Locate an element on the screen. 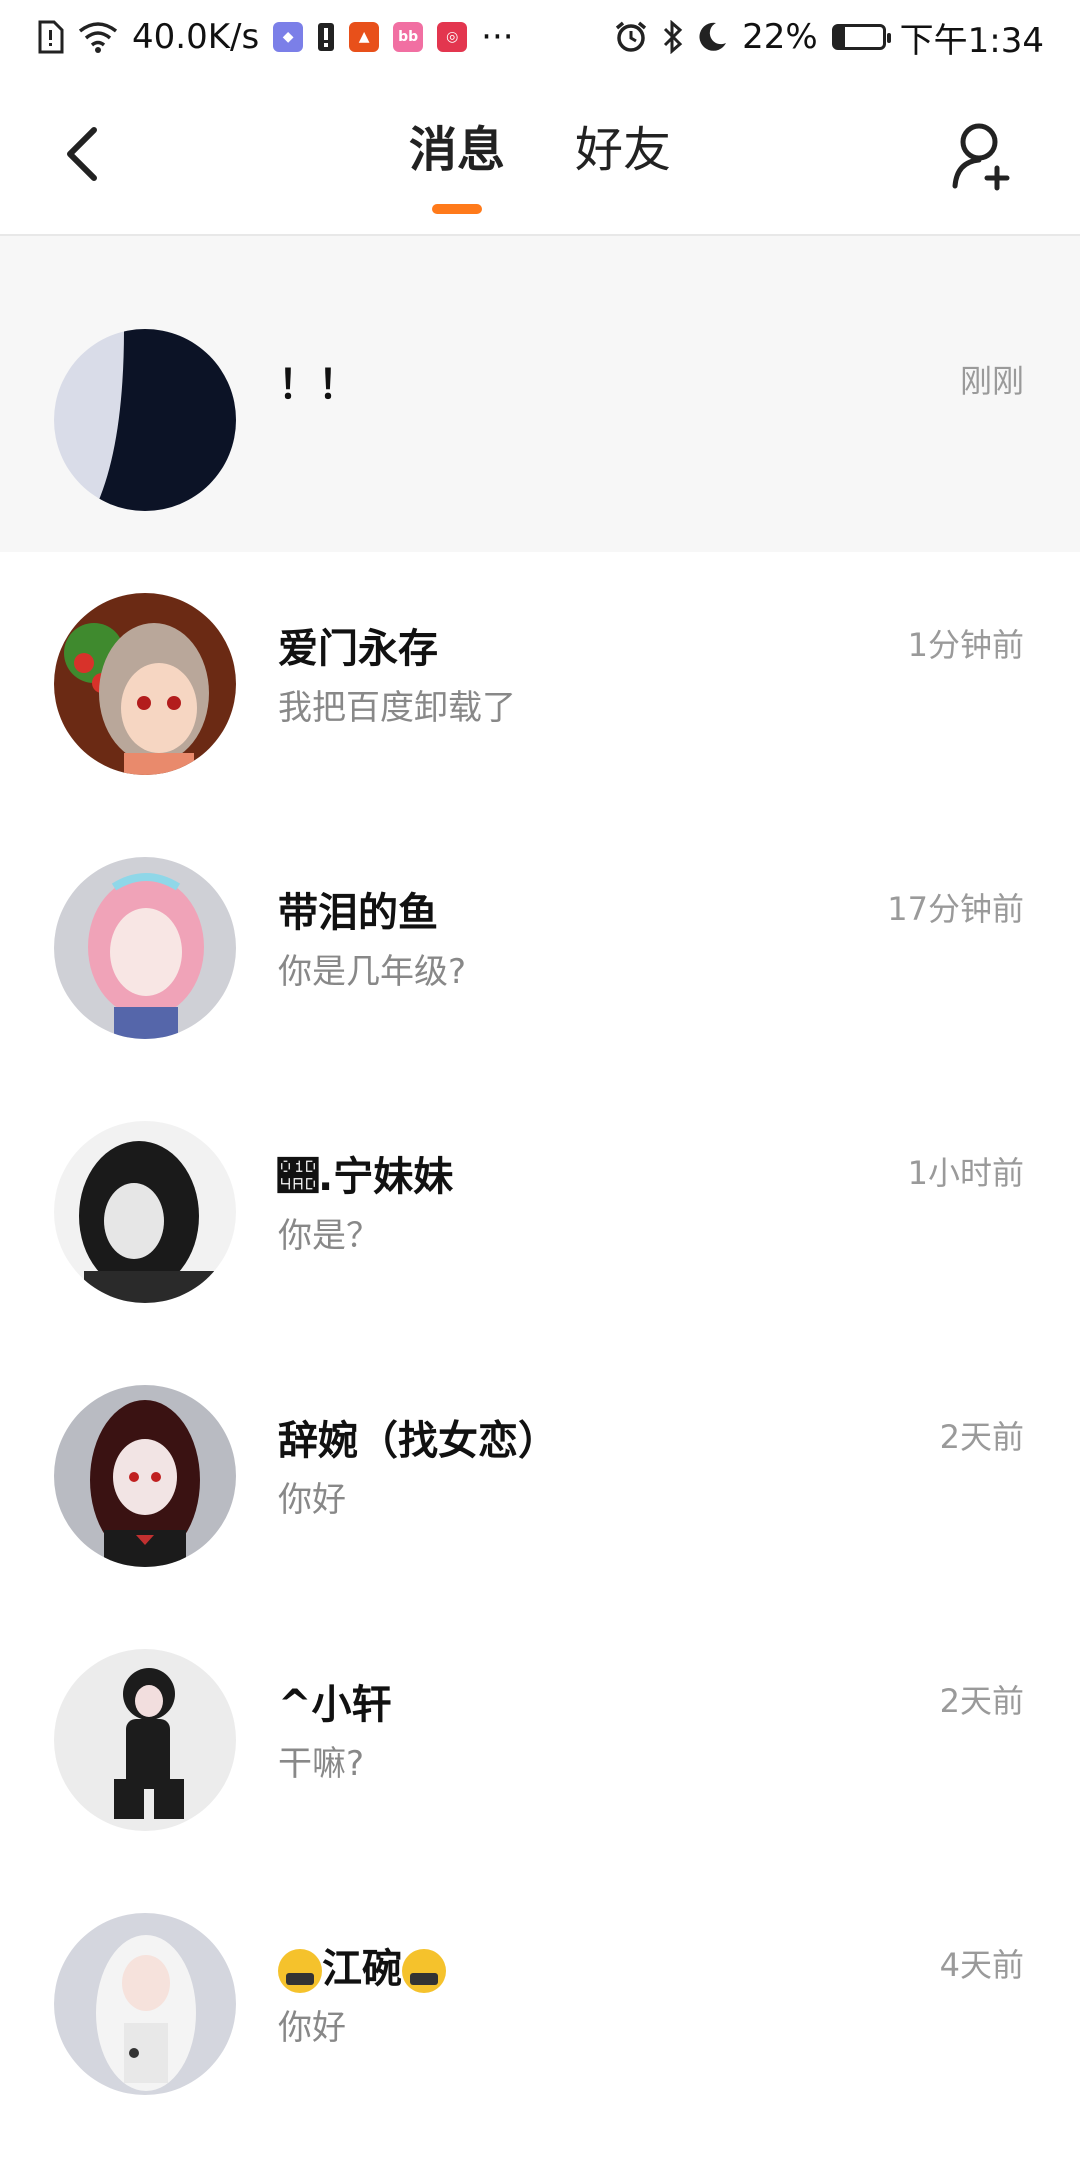 The width and height of the screenshot is (1080, 2160). contact-name: 爱门永存 is located at coordinates (358, 649).